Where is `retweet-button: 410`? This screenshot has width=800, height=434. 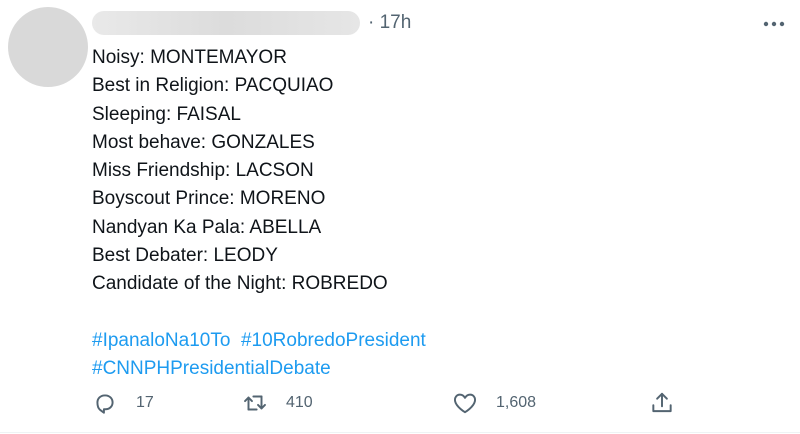
retweet-button: 410 is located at coordinates (277, 403).